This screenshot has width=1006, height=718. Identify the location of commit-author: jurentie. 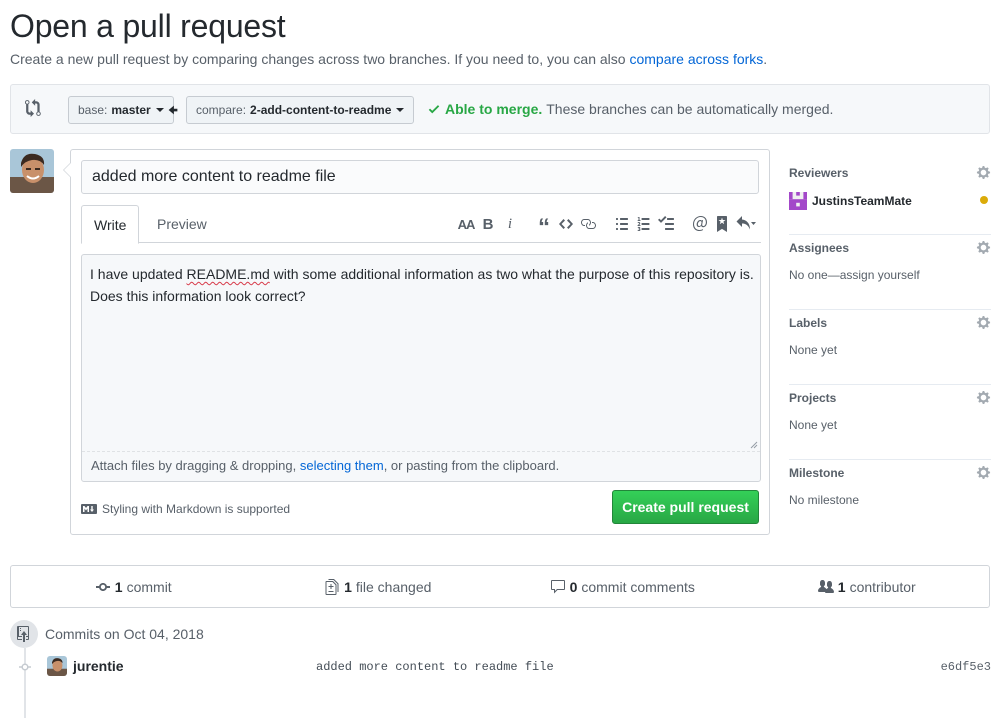
(98, 666).